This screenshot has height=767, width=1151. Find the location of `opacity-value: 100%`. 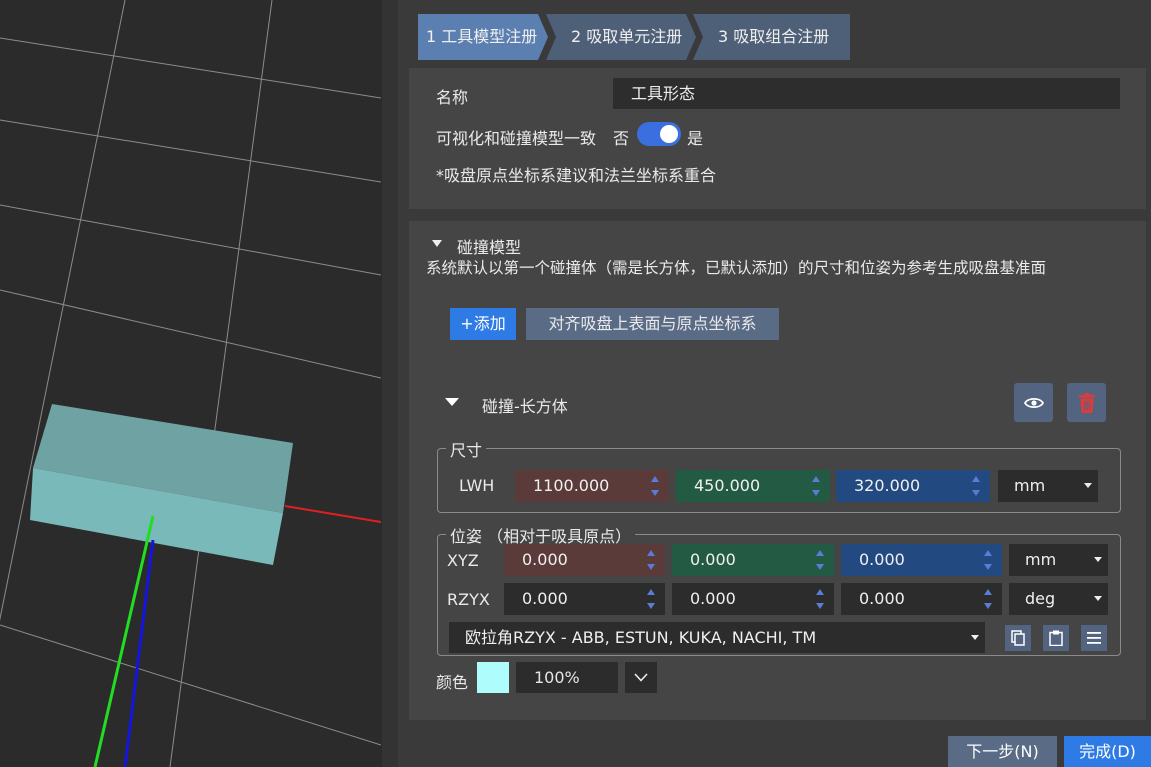

opacity-value: 100% is located at coordinates (557, 677).